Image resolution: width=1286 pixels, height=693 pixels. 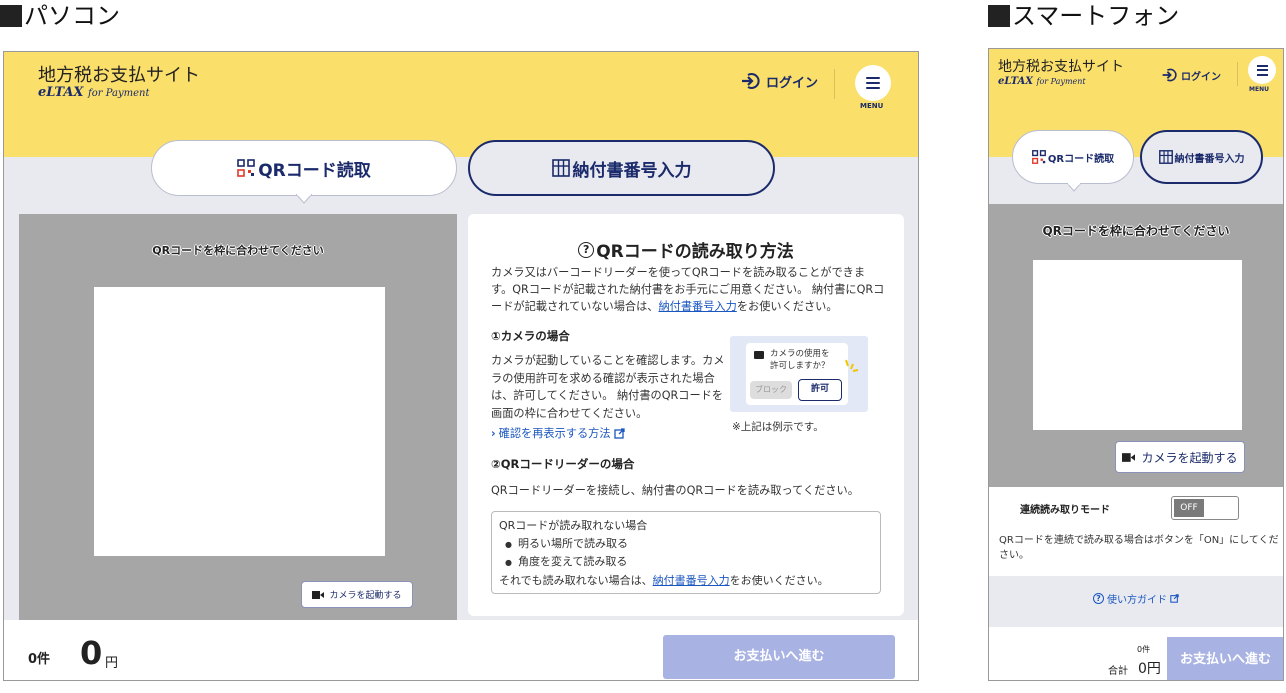 I want to click on recheck-link: › 確認を再表示する方法, so click(x=558, y=433).